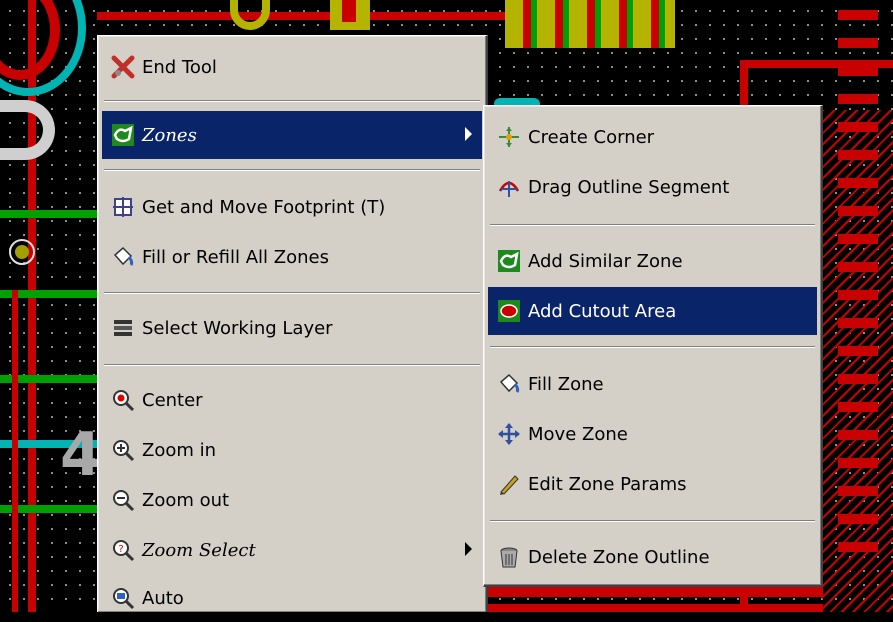 This screenshot has height=622, width=893. What do you see at coordinates (22, 252) in the screenshot?
I see `via-circle-inner` at bounding box center [22, 252].